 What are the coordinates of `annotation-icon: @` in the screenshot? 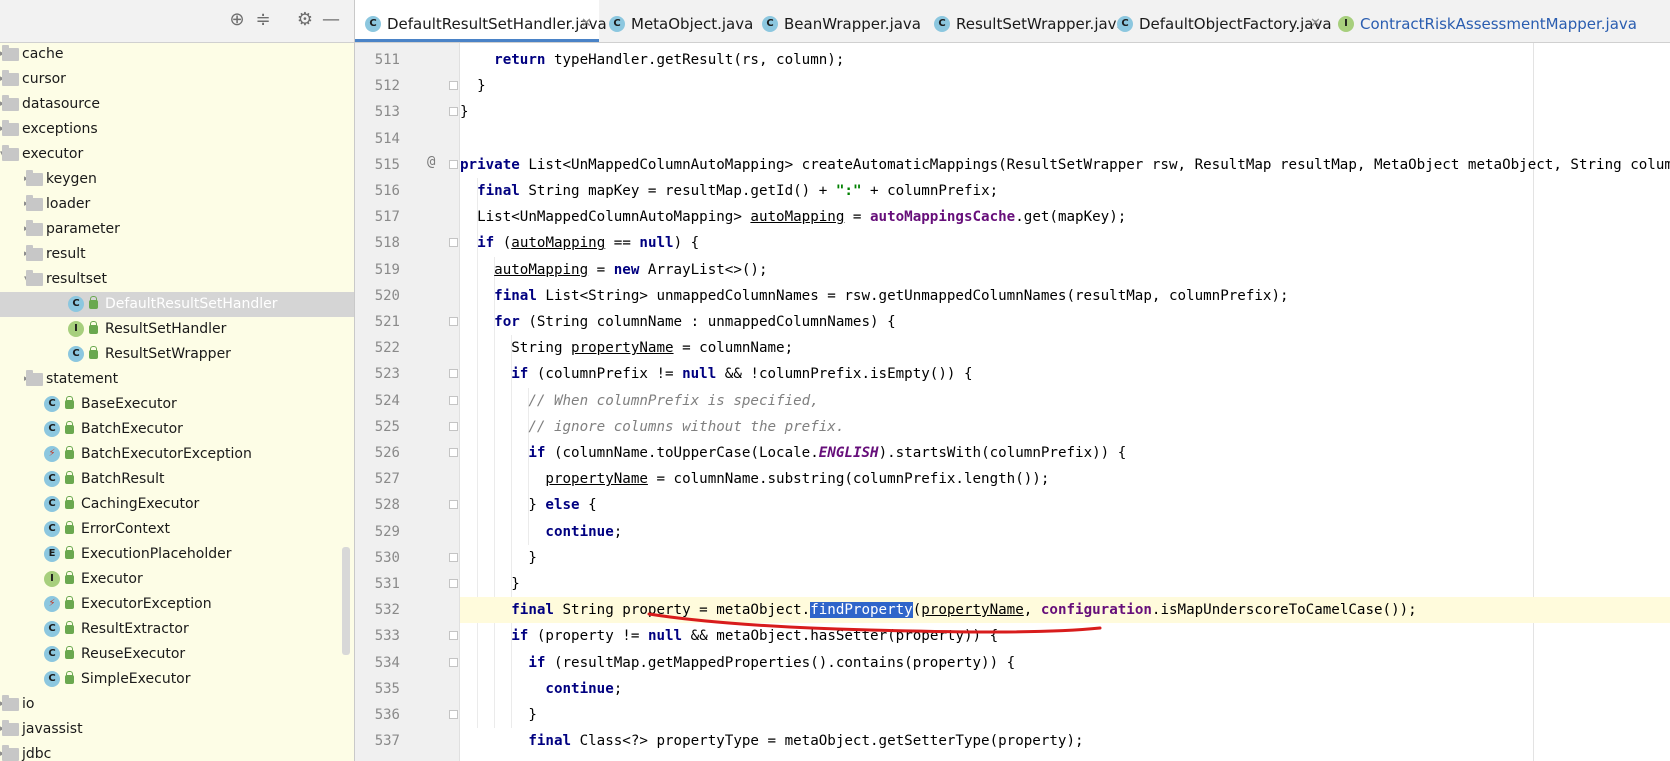 It's located at (431, 162).